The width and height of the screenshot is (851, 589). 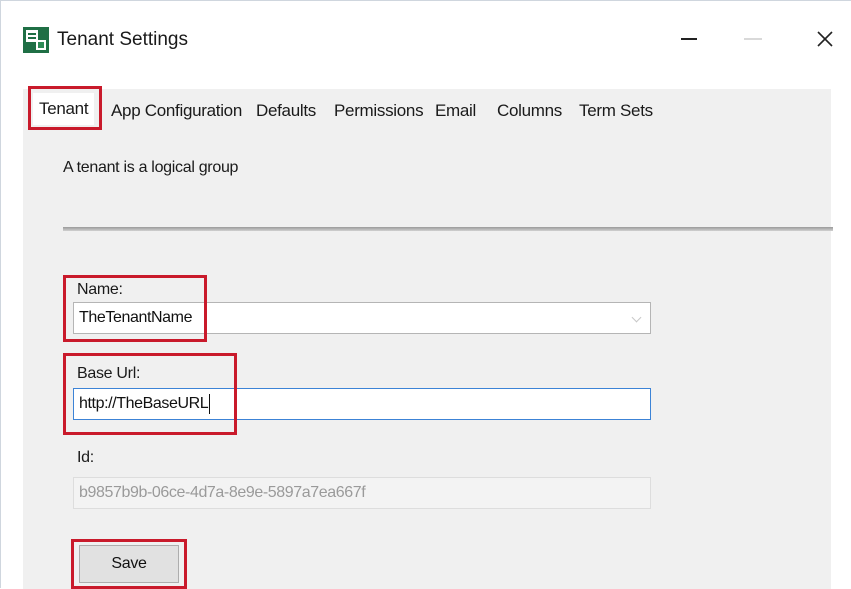 I want to click on tab-tenant: Tenant, so click(x=64, y=109).